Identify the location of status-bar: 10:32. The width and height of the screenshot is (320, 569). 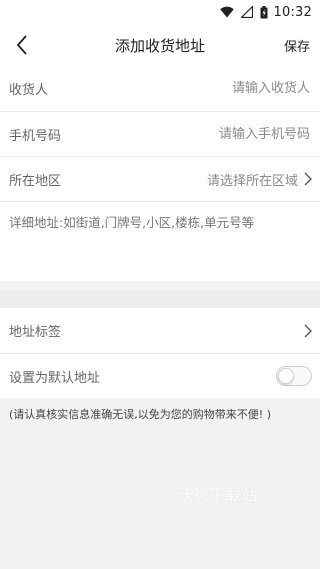
(160, 12).